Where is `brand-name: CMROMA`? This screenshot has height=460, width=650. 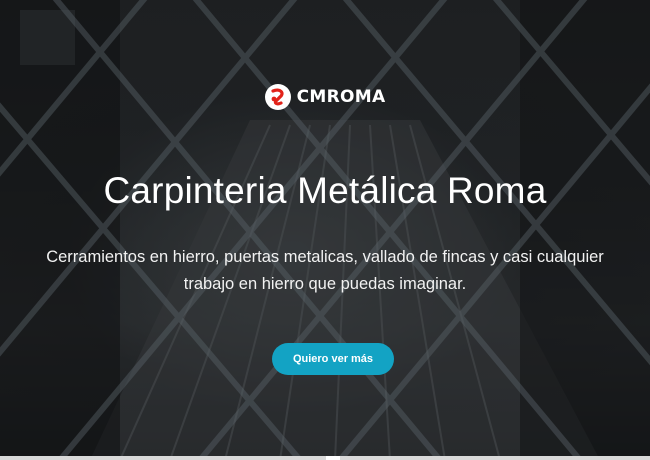
brand-name: CMROMA is located at coordinates (341, 97).